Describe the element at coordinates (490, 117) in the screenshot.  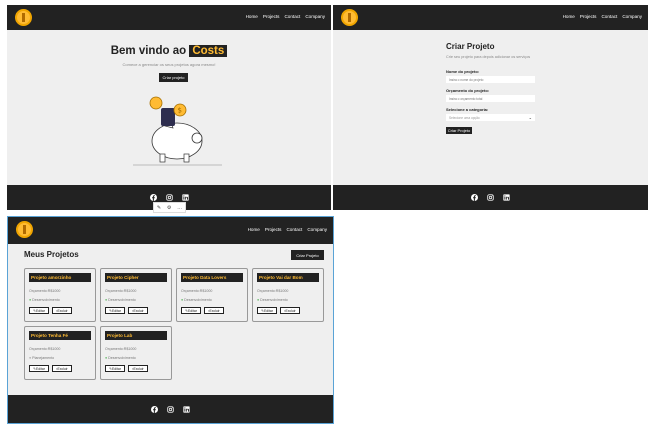
I see `project-category-select: Selecione uma opção ⌄` at that location.